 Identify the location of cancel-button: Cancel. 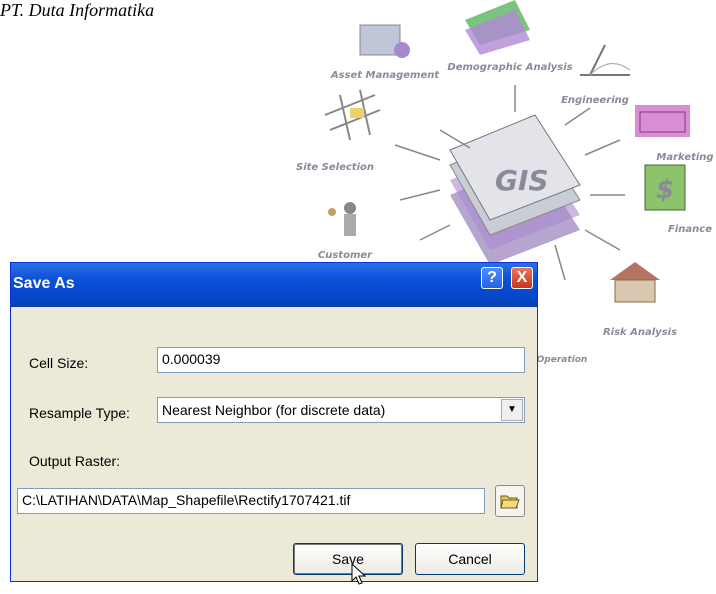
(470, 559).